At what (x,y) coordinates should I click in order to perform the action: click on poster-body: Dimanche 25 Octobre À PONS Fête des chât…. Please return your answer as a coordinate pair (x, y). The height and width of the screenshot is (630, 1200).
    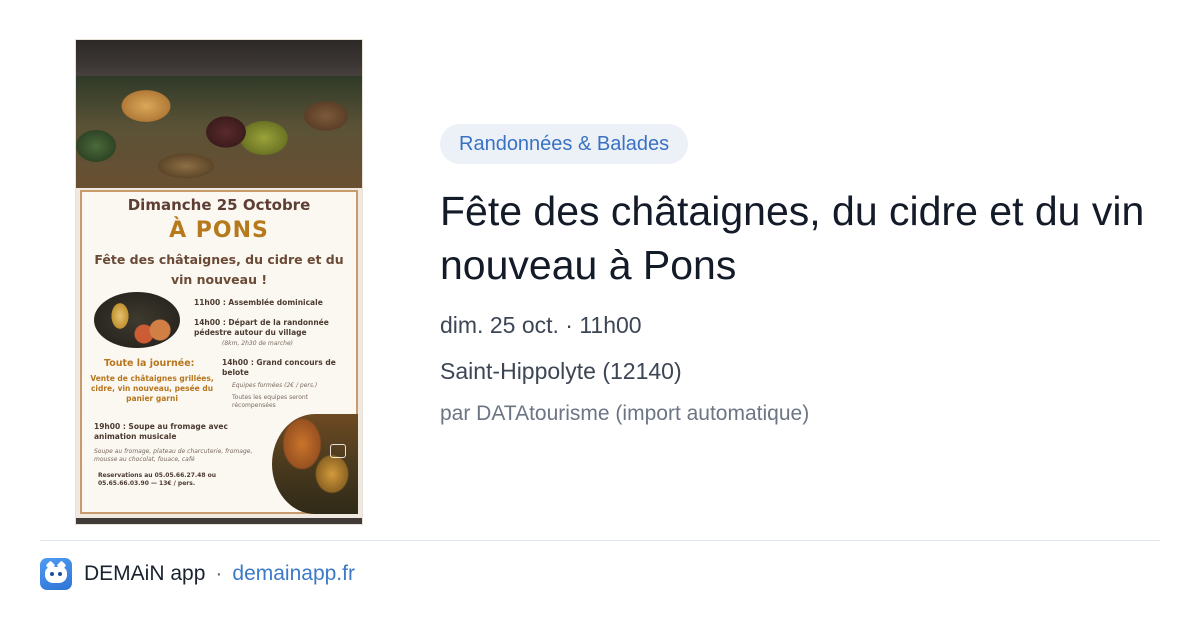
    Looking at the image, I should click on (219, 352).